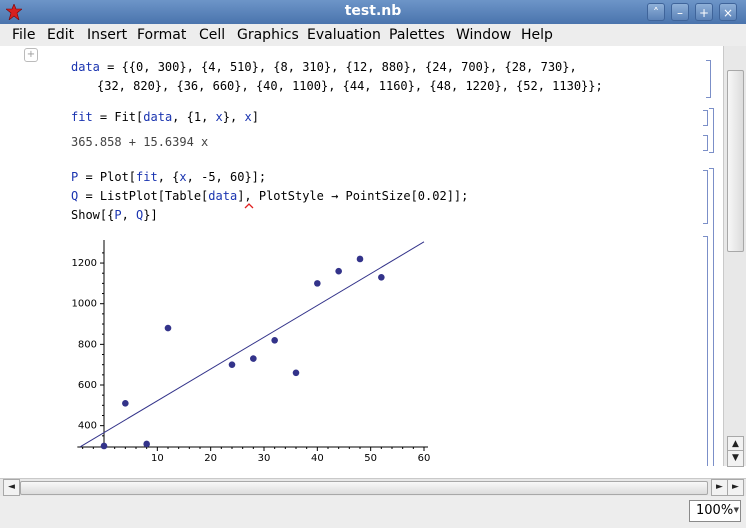 The height and width of the screenshot is (528, 746). I want to click on show-close: }], so click(150, 215).